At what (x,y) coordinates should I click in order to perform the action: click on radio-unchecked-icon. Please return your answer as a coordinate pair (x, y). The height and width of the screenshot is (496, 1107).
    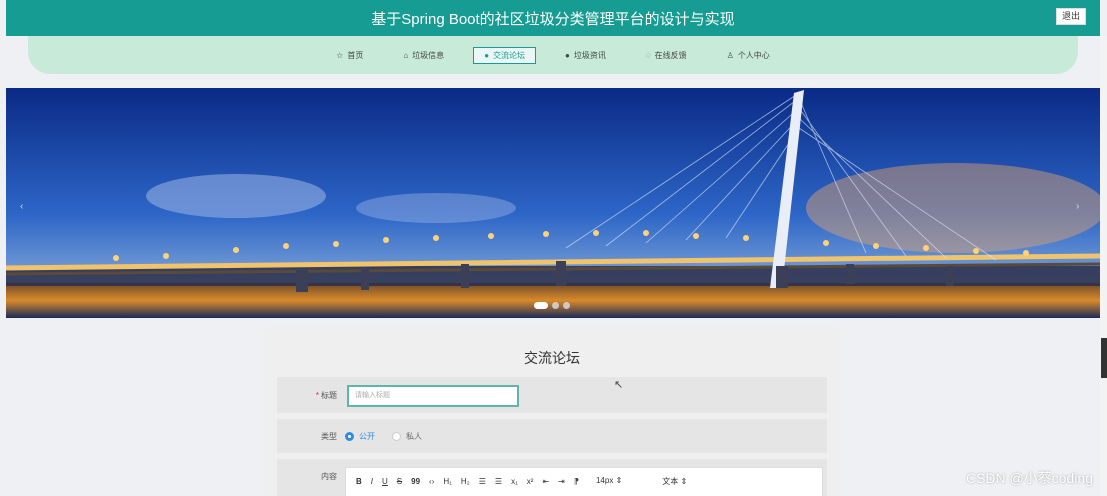
    Looking at the image, I should click on (396, 436).